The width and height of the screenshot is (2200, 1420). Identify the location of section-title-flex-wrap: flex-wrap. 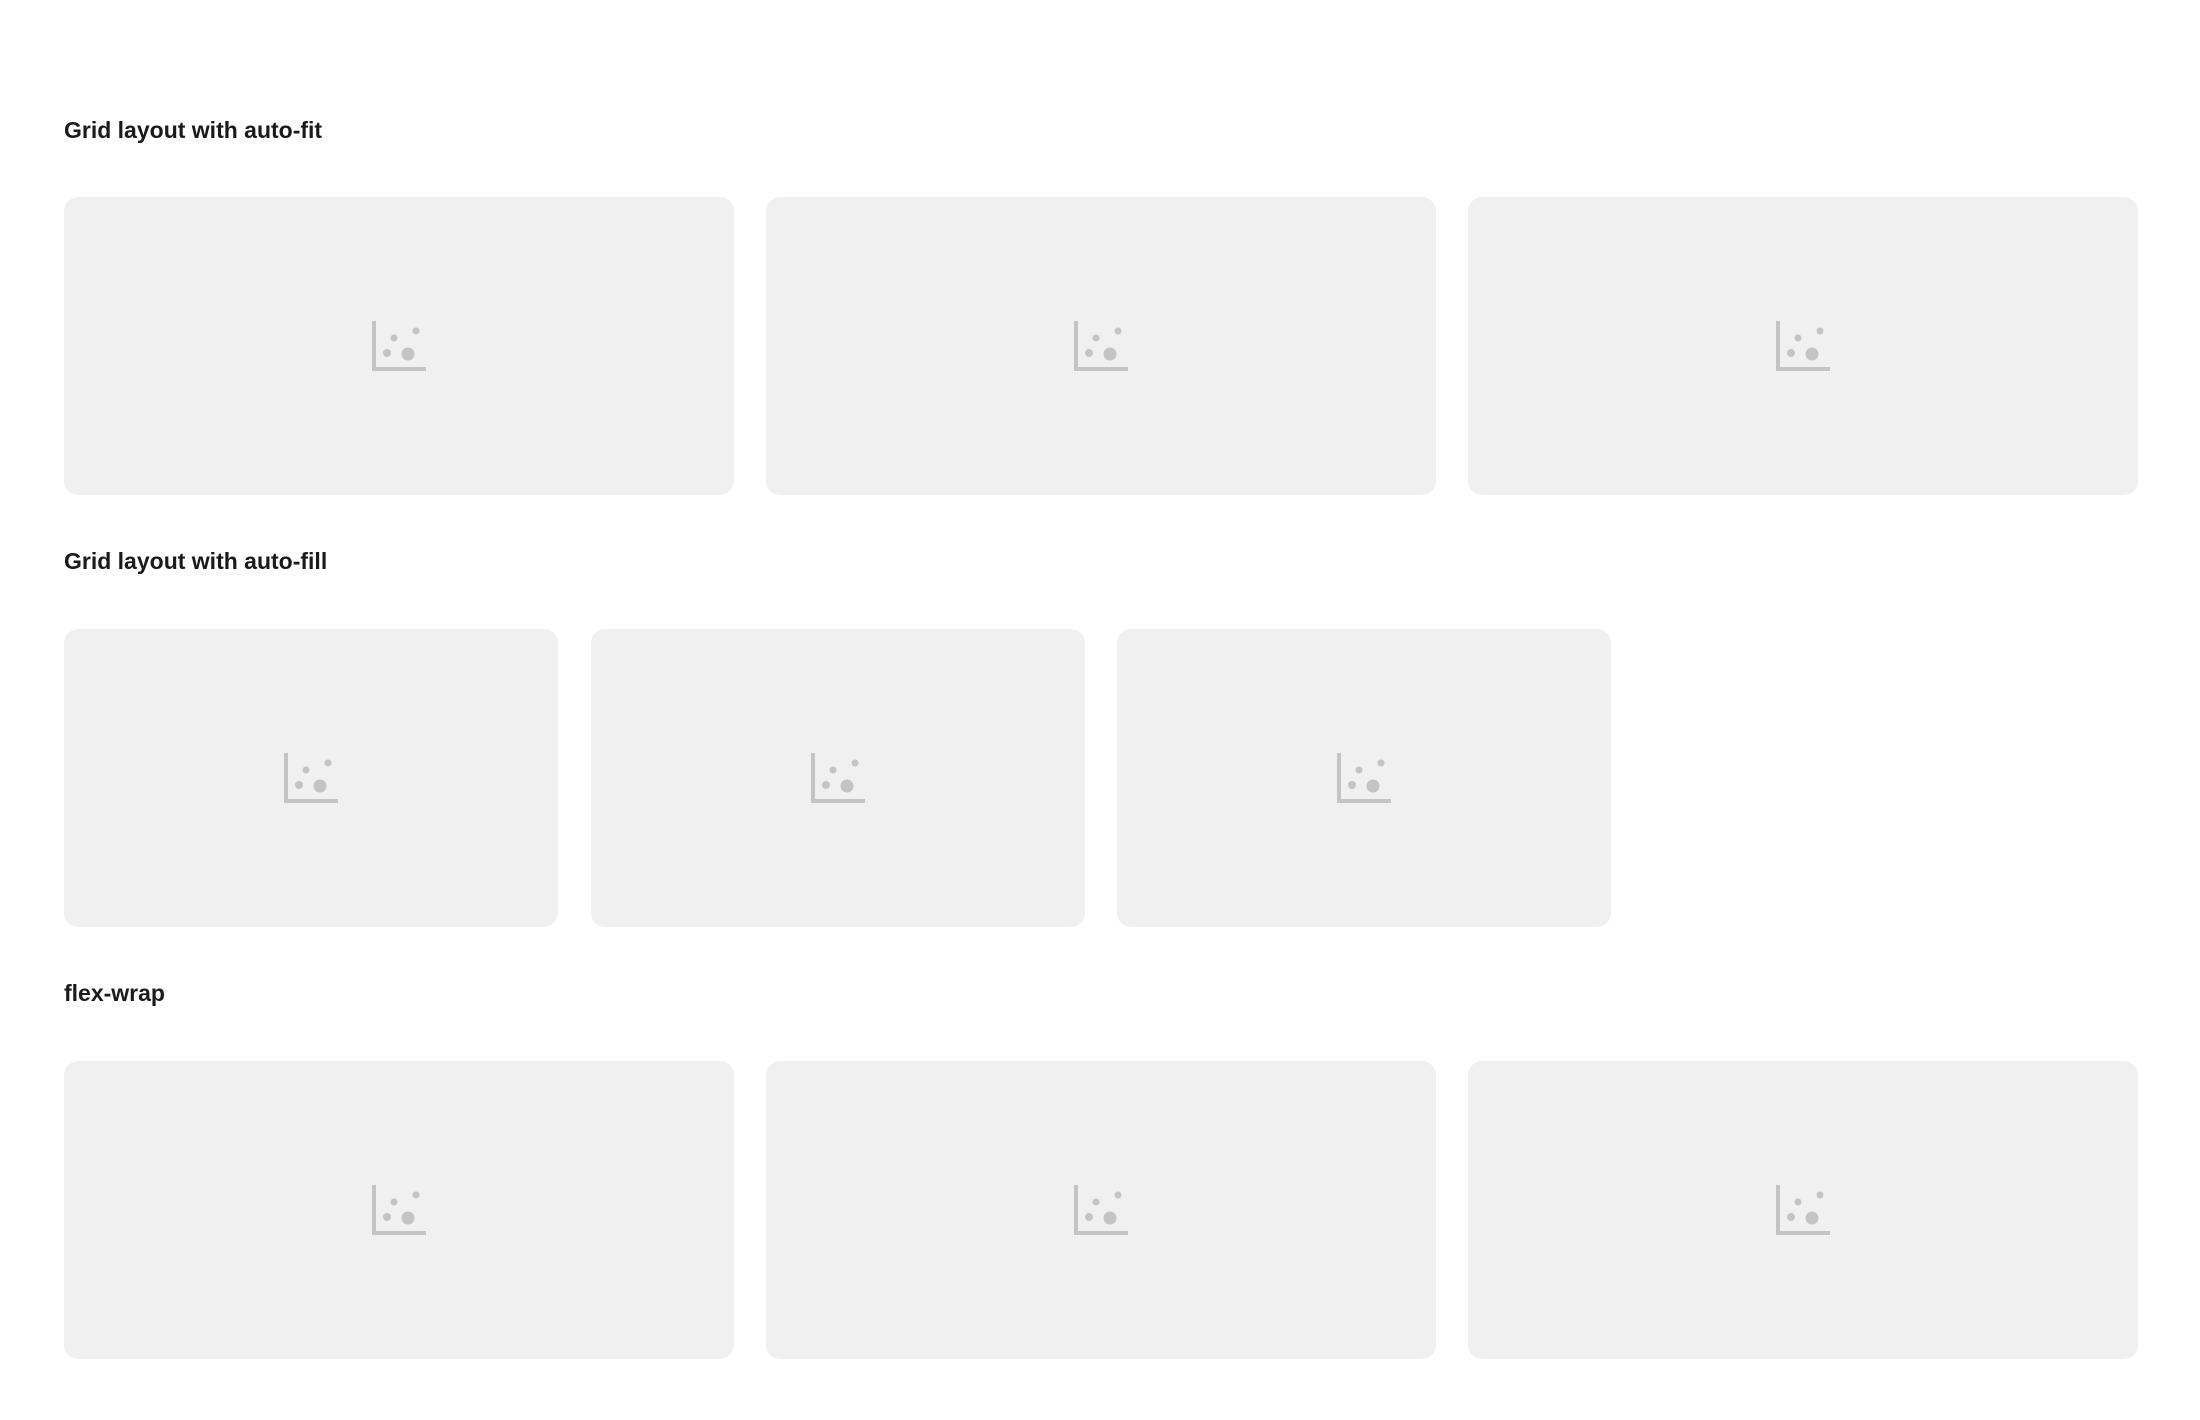
(114, 993).